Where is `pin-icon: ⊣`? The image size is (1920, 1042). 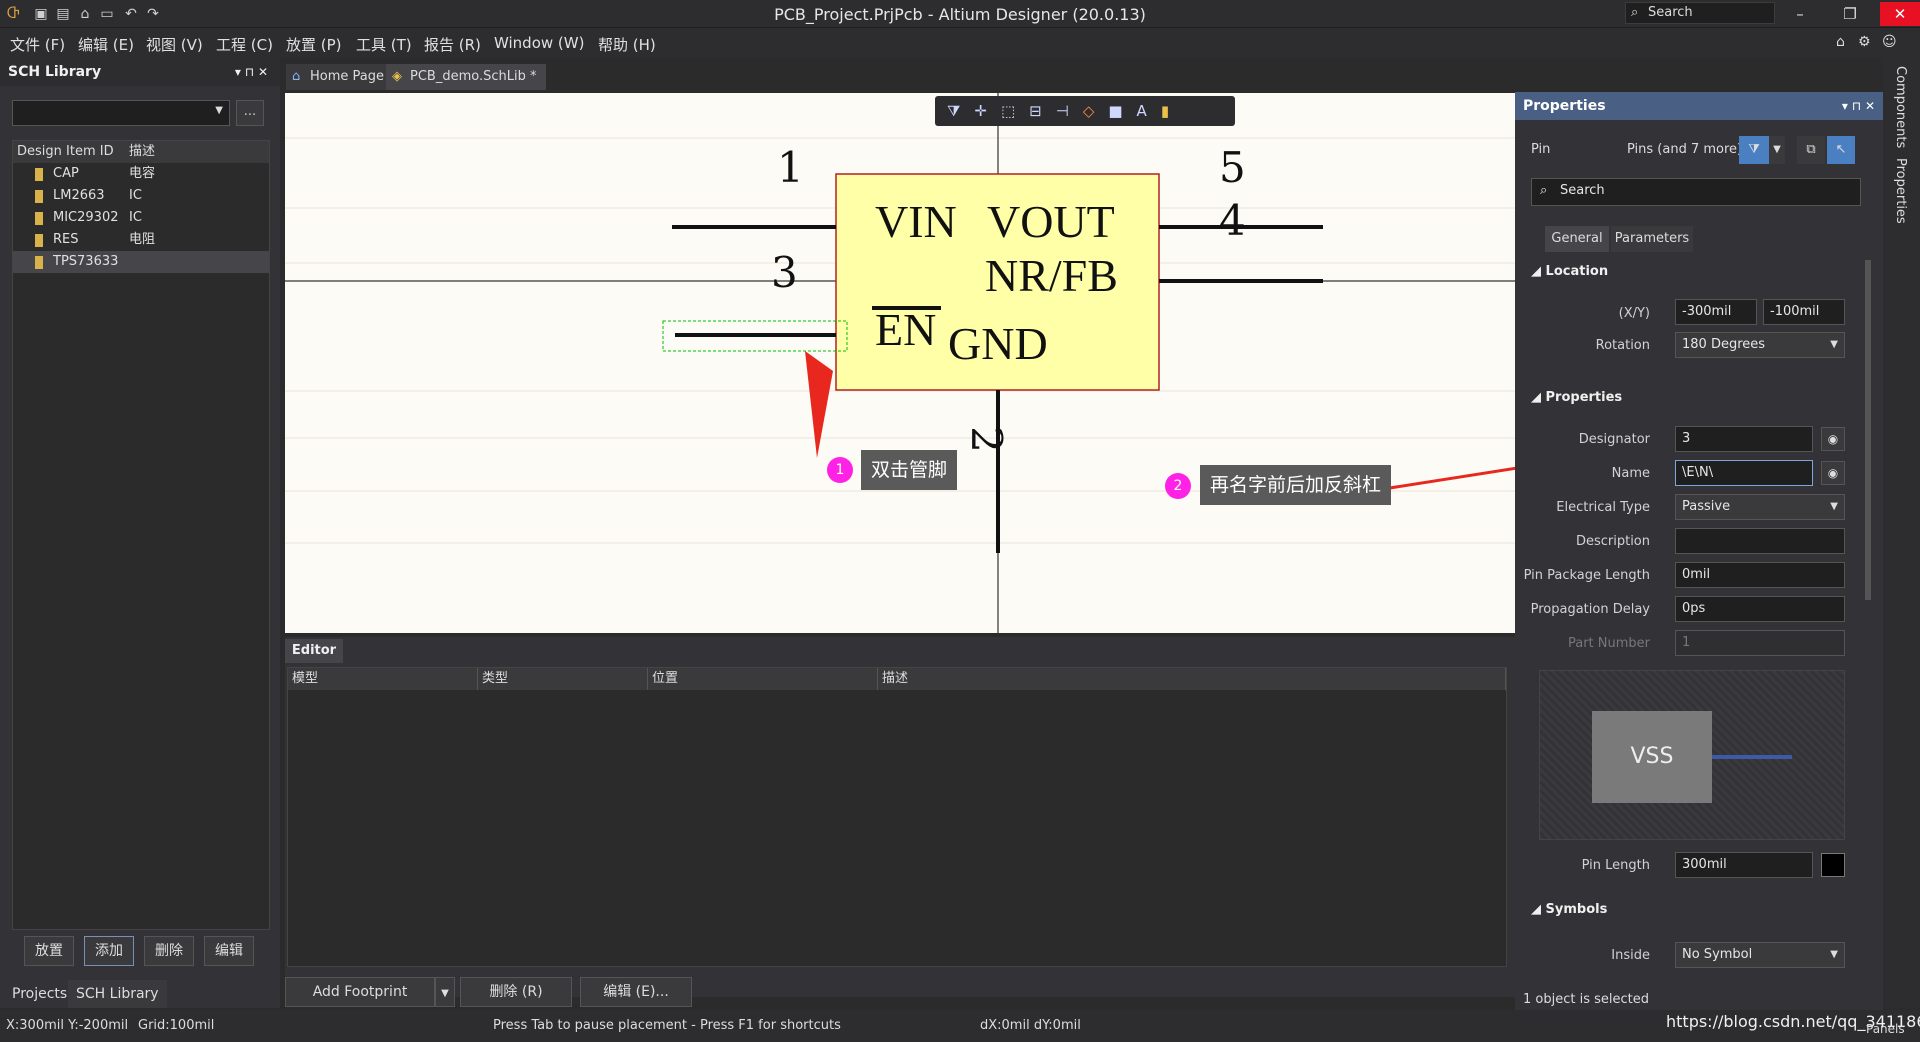
pin-icon: ⊣ is located at coordinates (1069, 111).